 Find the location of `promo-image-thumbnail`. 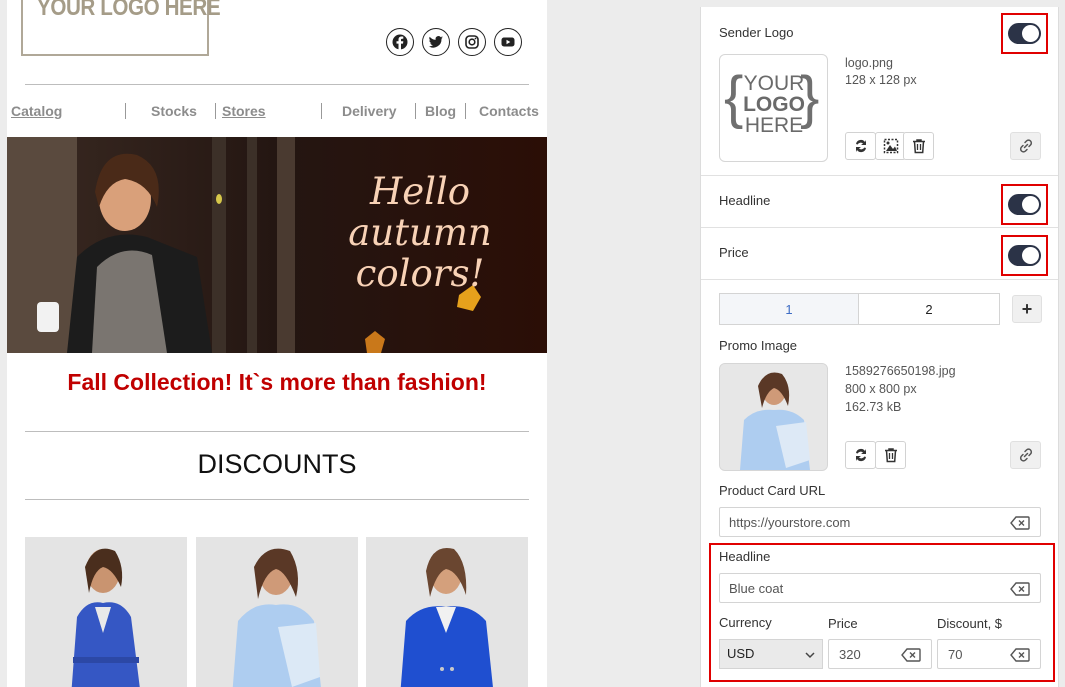

promo-image-thumbnail is located at coordinates (773, 417).